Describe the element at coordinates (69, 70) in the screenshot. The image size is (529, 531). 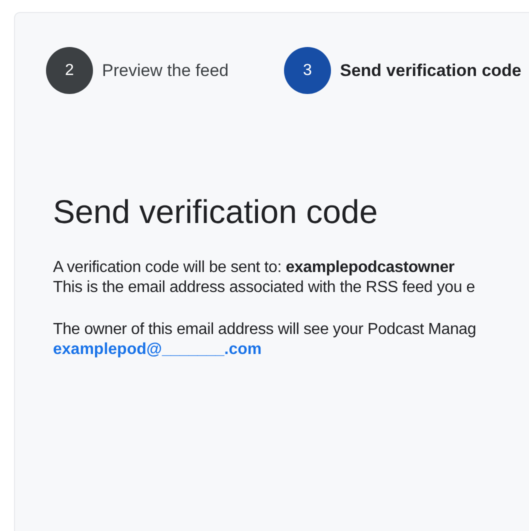
I see `step-number: 2` at that location.